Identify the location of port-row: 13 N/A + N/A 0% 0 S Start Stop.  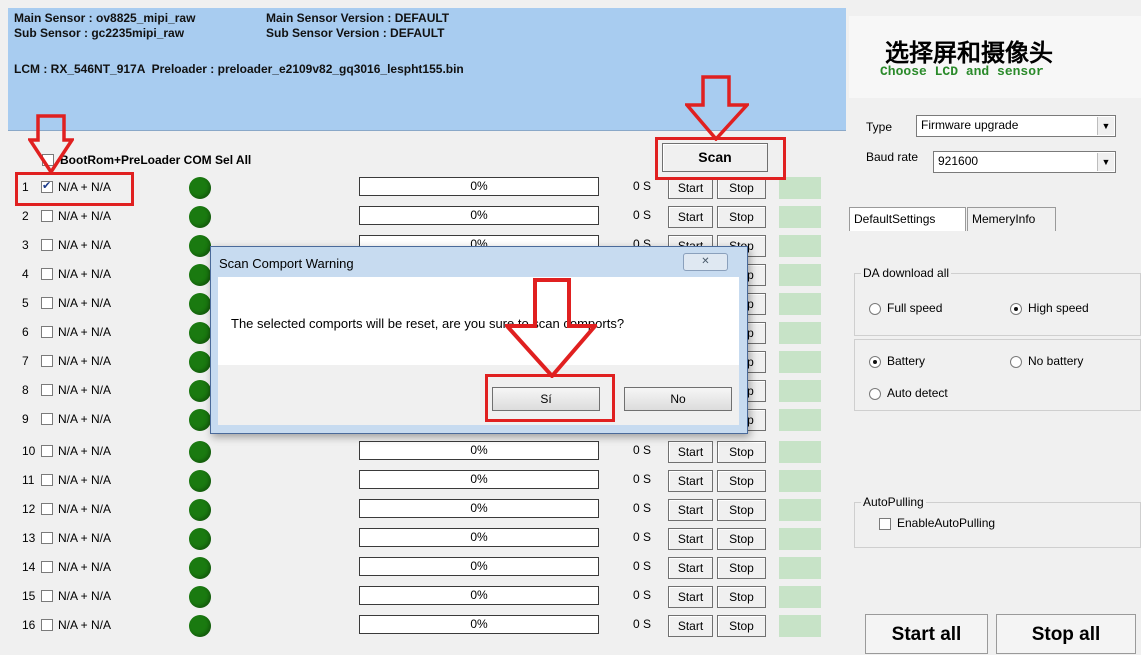
(425, 539).